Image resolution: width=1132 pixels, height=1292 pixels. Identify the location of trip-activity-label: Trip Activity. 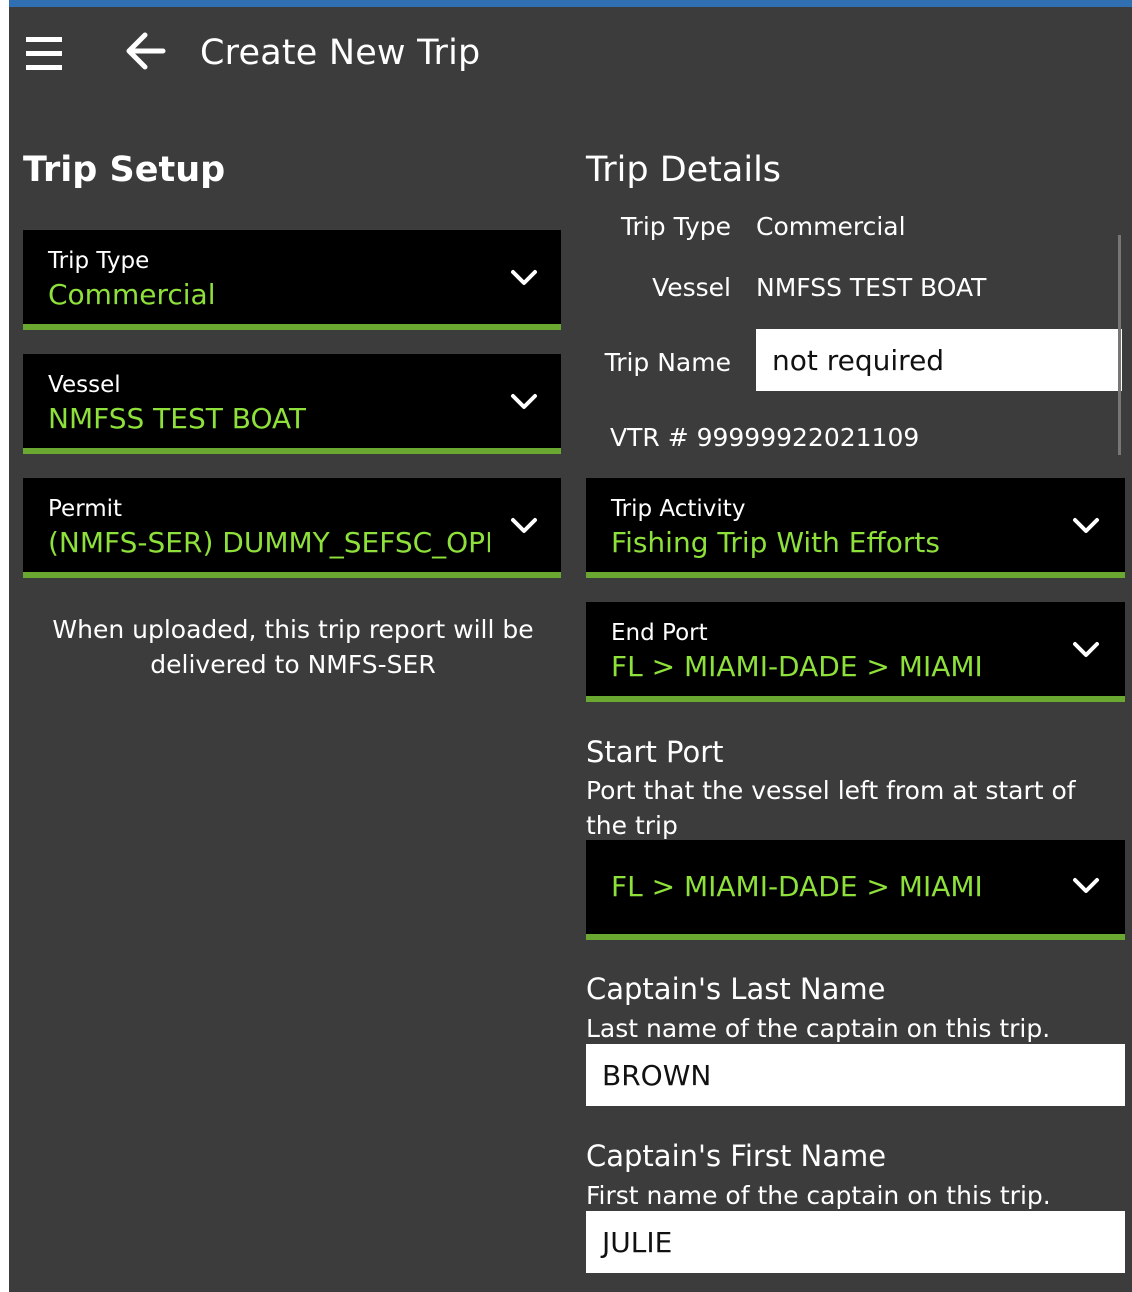
(678, 509).